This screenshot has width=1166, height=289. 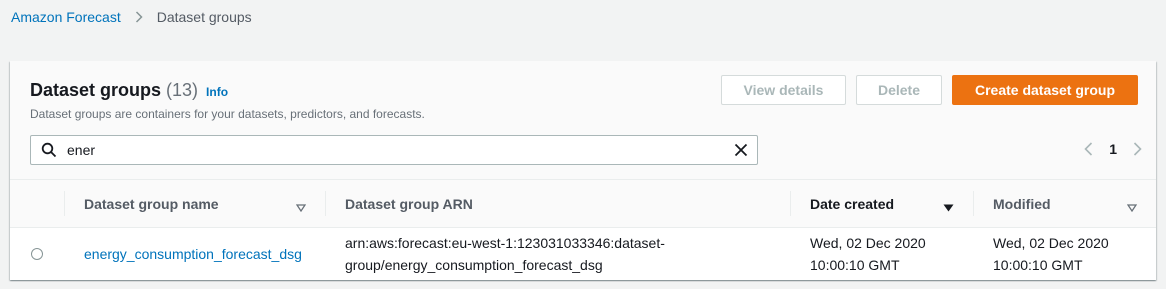 I want to click on page-title: Dataset groups, so click(x=96, y=90).